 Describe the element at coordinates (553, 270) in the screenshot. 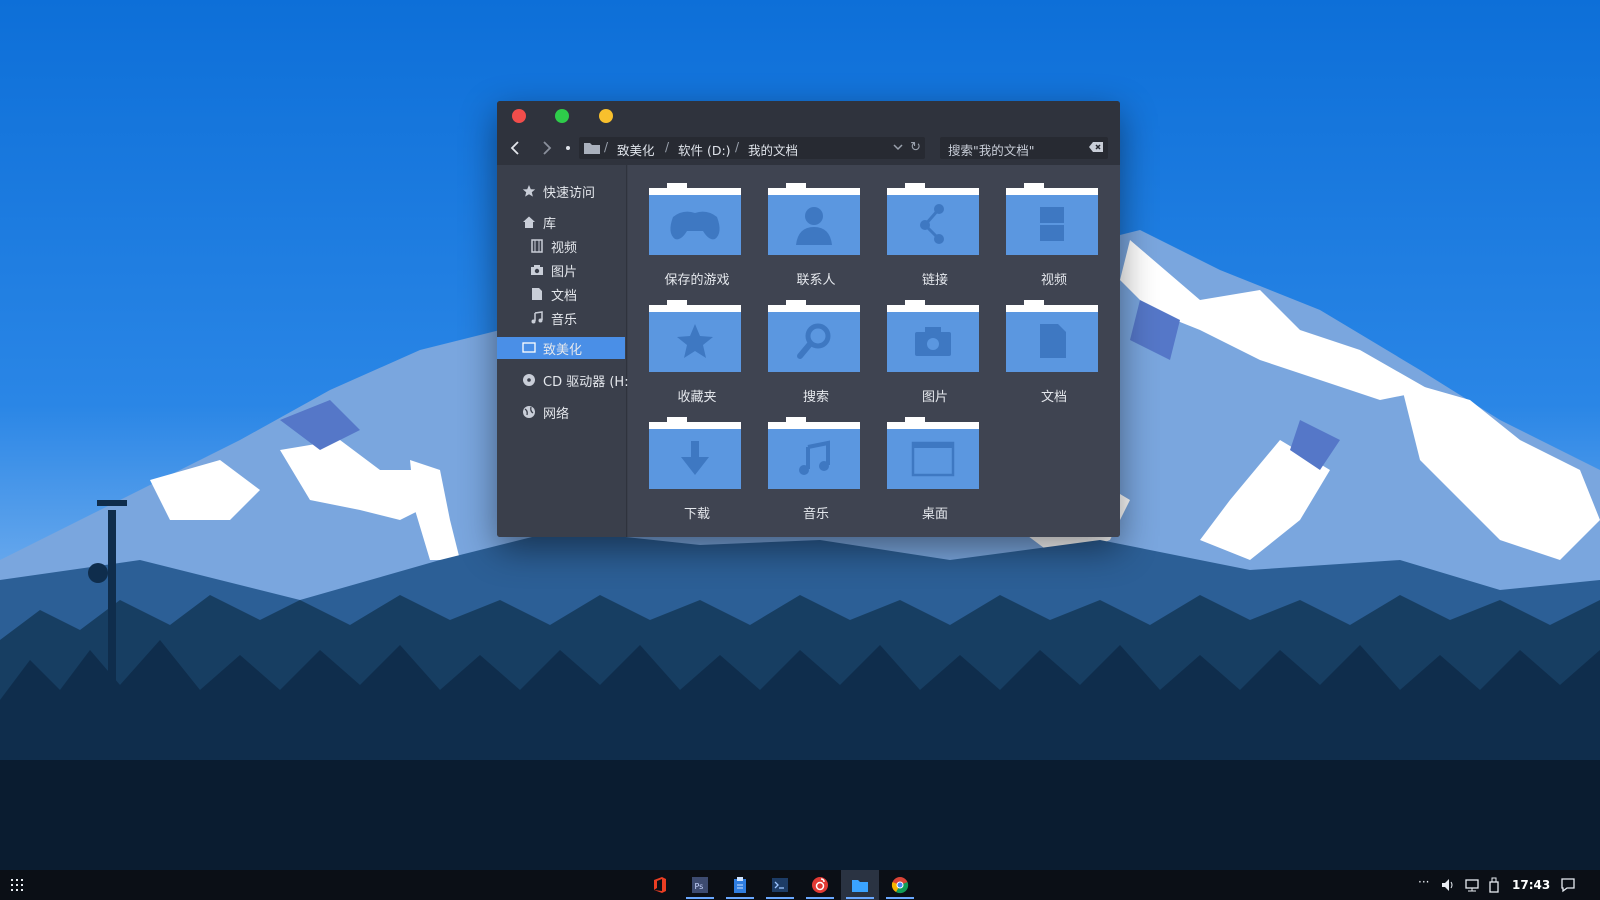

I see `sidebar-item-pictures: 图片` at that location.